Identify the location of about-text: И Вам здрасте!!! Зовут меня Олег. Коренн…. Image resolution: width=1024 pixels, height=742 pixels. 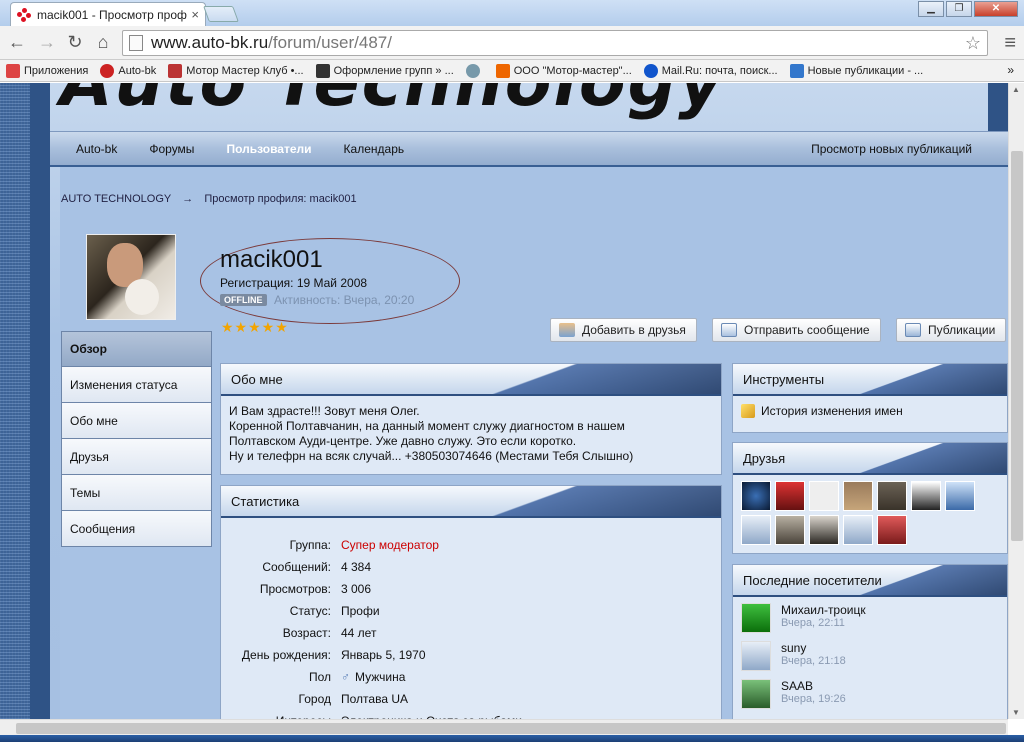
(471, 434).